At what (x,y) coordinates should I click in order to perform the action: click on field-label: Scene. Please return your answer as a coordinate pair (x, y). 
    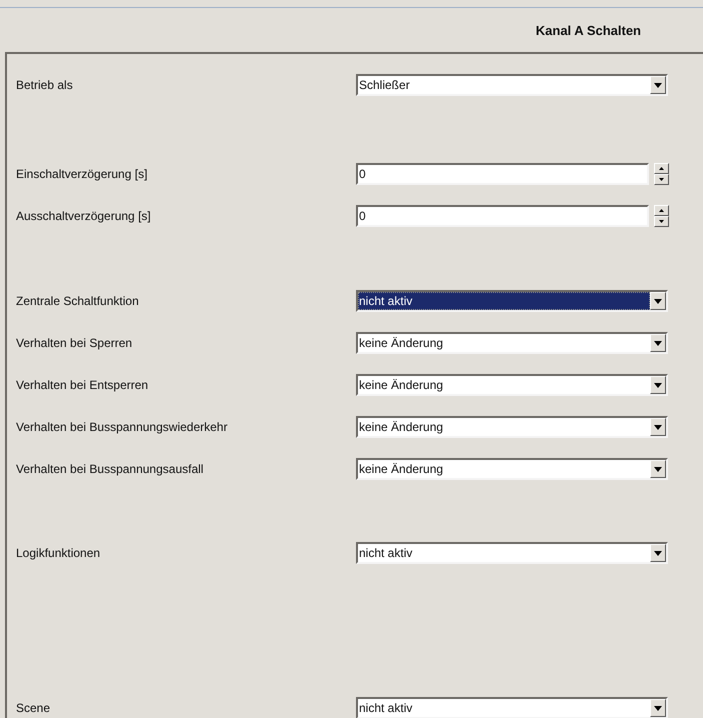
    Looking at the image, I should click on (33, 708).